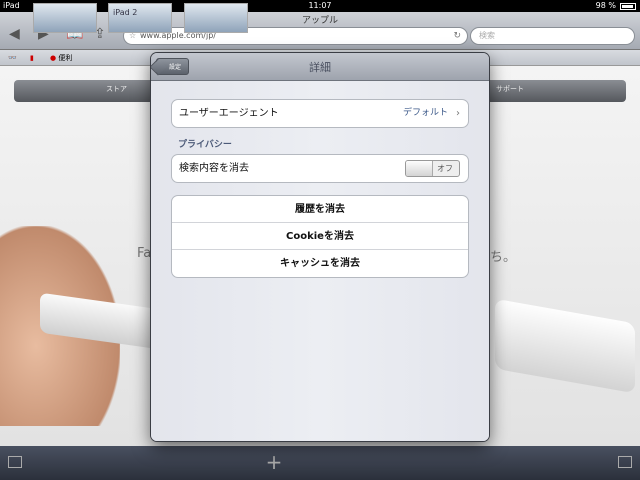  I want to click on clear-search-toggle: オフ, so click(432, 168).